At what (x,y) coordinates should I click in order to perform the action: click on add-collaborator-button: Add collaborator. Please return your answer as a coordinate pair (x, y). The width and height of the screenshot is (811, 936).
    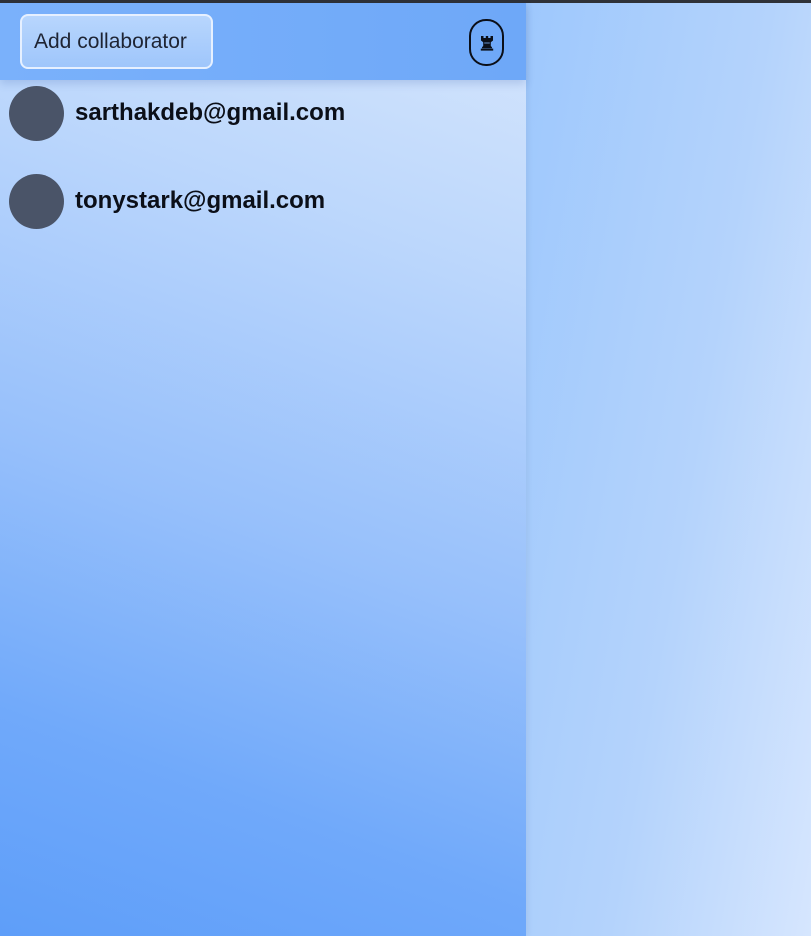
    Looking at the image, I should click on (116, 41).